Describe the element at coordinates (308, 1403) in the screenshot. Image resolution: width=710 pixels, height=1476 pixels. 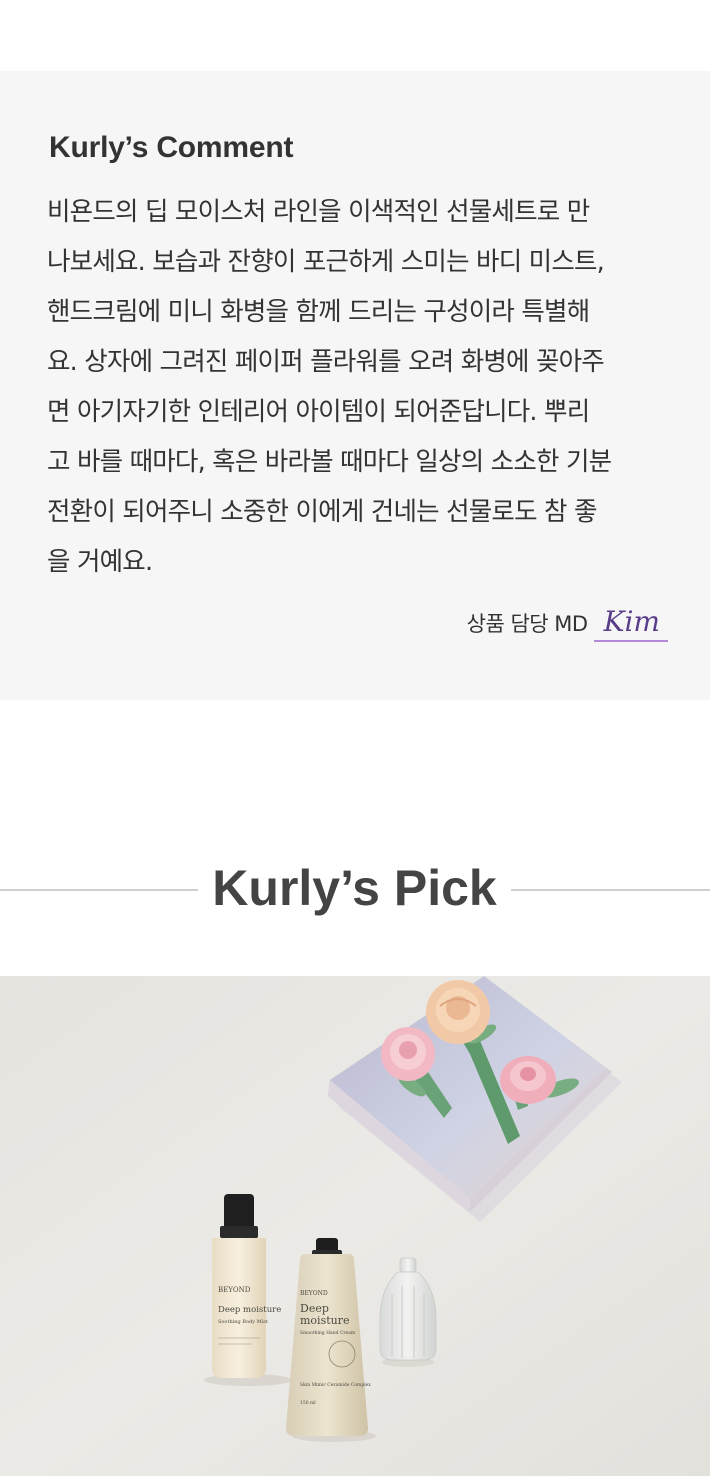
I see `cream-volume: 150 ml` at that location.